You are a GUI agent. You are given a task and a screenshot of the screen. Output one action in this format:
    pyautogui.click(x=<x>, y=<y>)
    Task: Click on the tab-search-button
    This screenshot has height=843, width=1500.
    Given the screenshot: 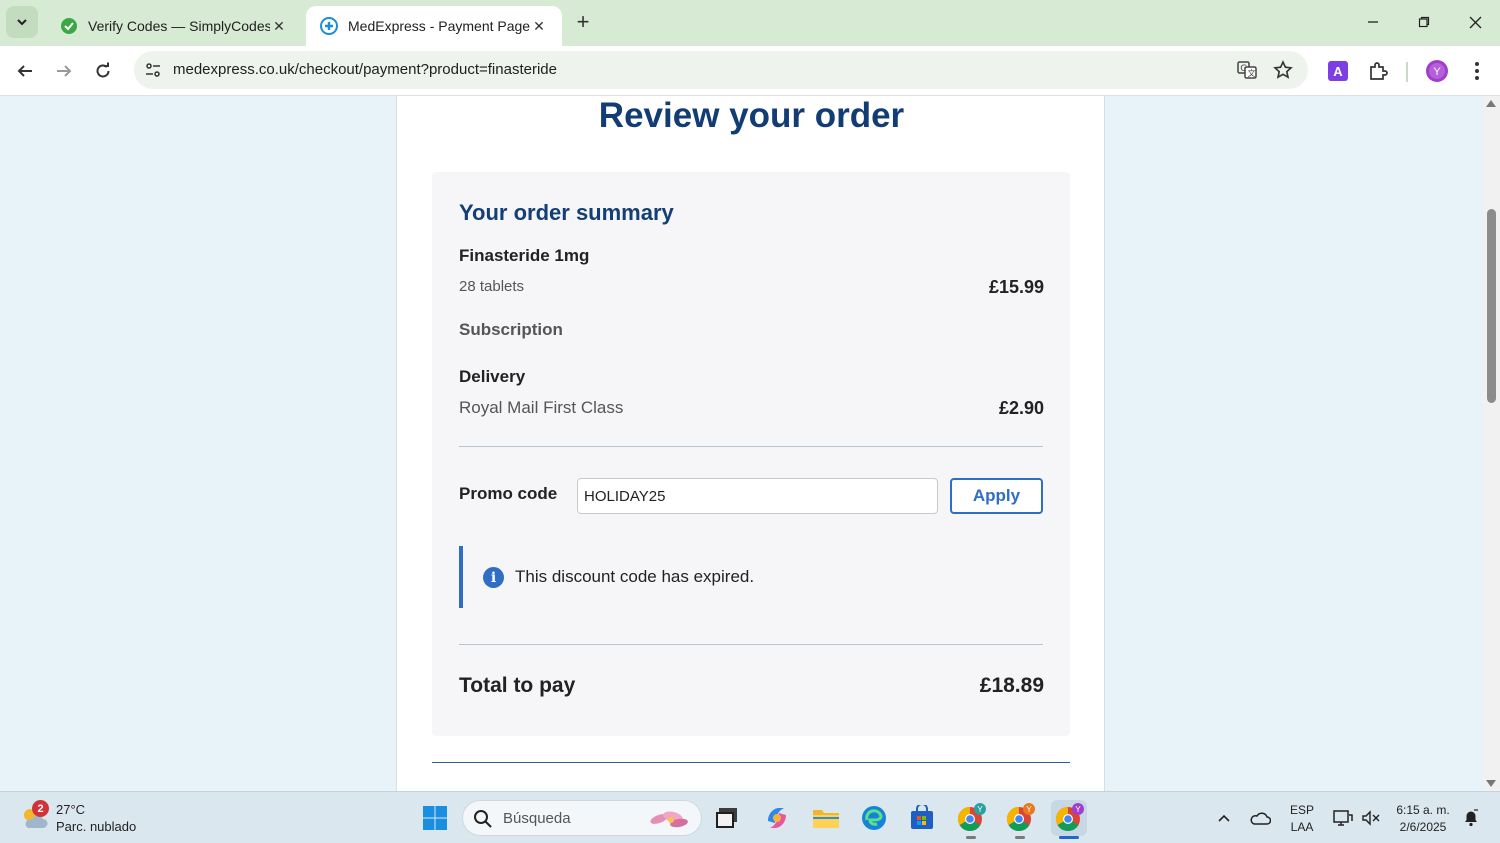 What is the action you would take?
    pyautogui.click(x=22, y=22)
    